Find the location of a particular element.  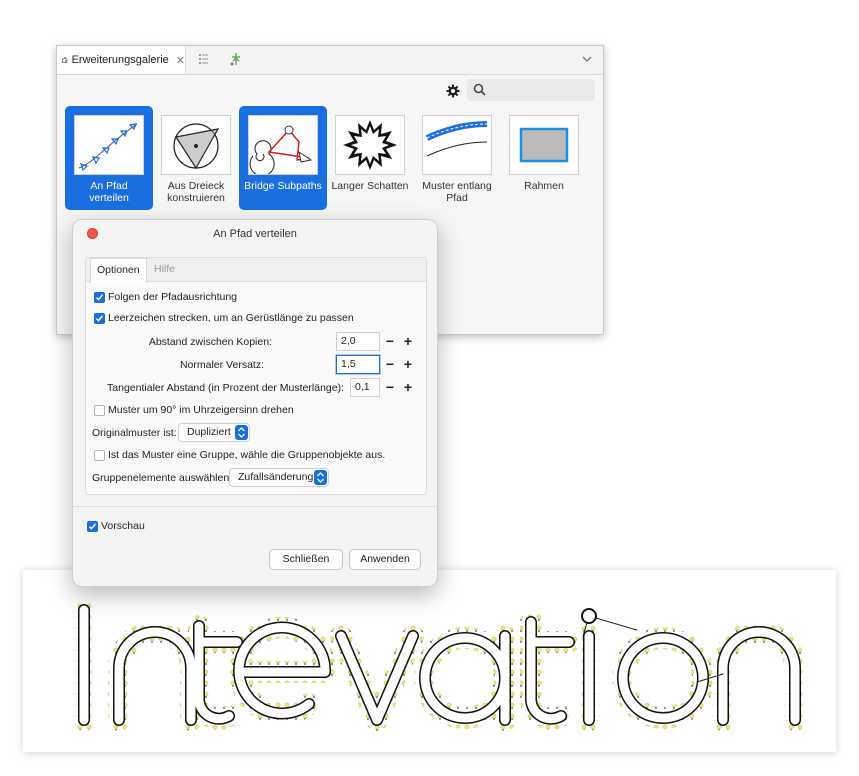

spacing-label: Abstand zwischen Kopien: is located at coordinates (210, 342).